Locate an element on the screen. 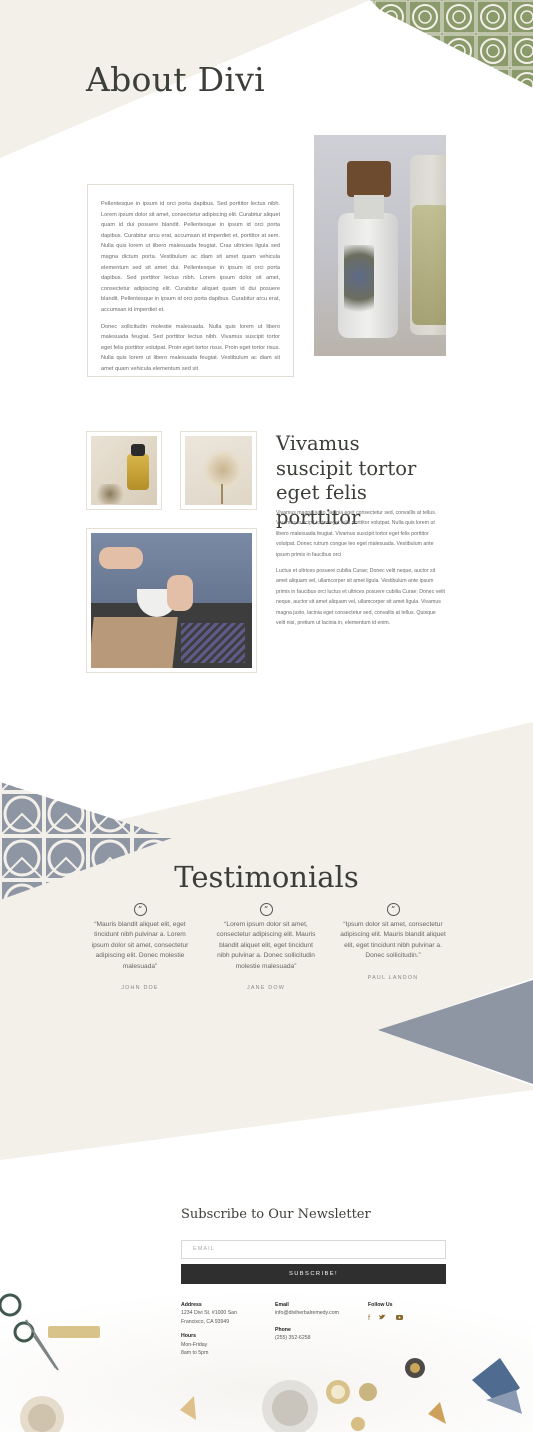  about-title: About Divi is located at coordinates (176, 79).